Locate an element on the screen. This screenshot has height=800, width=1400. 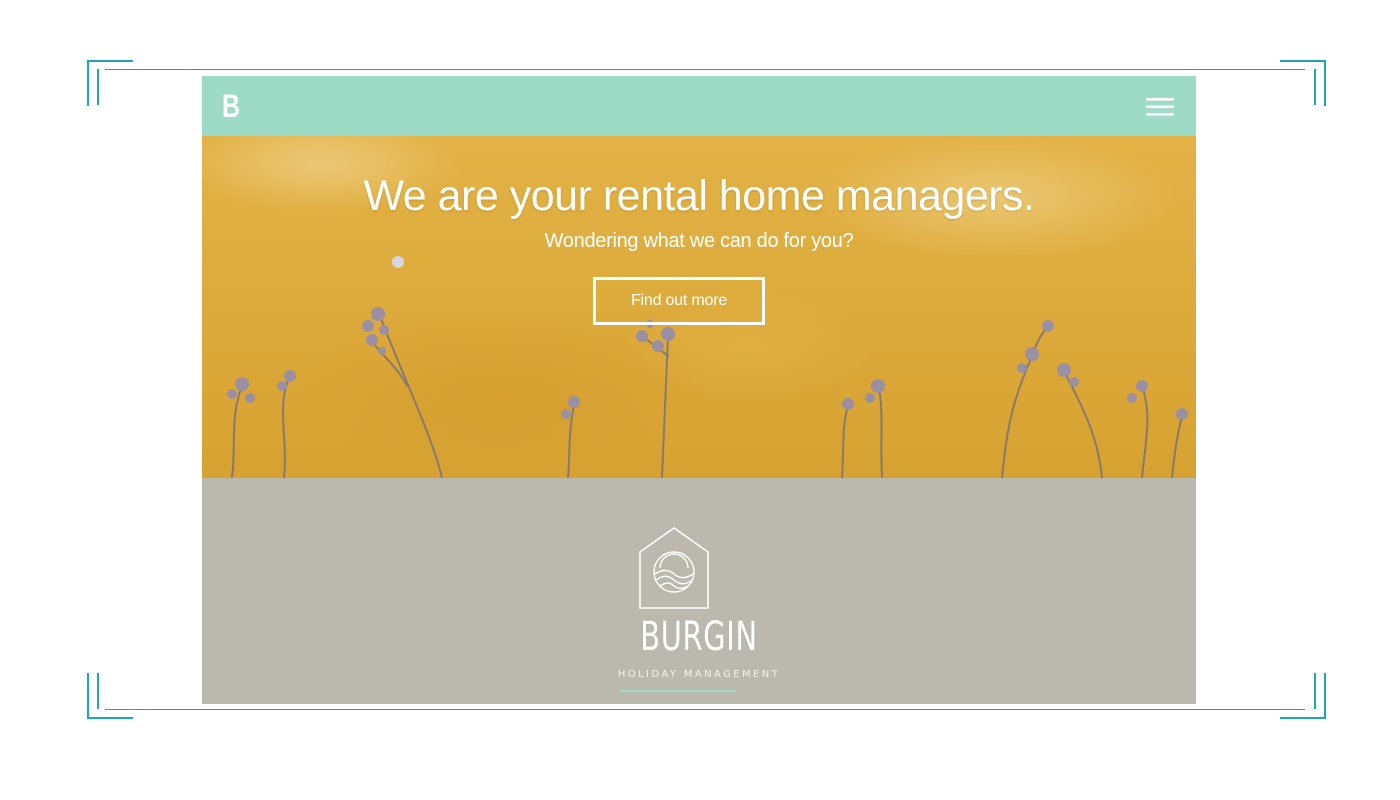
frame-inner-top-left is located at coordinates (98, 87).